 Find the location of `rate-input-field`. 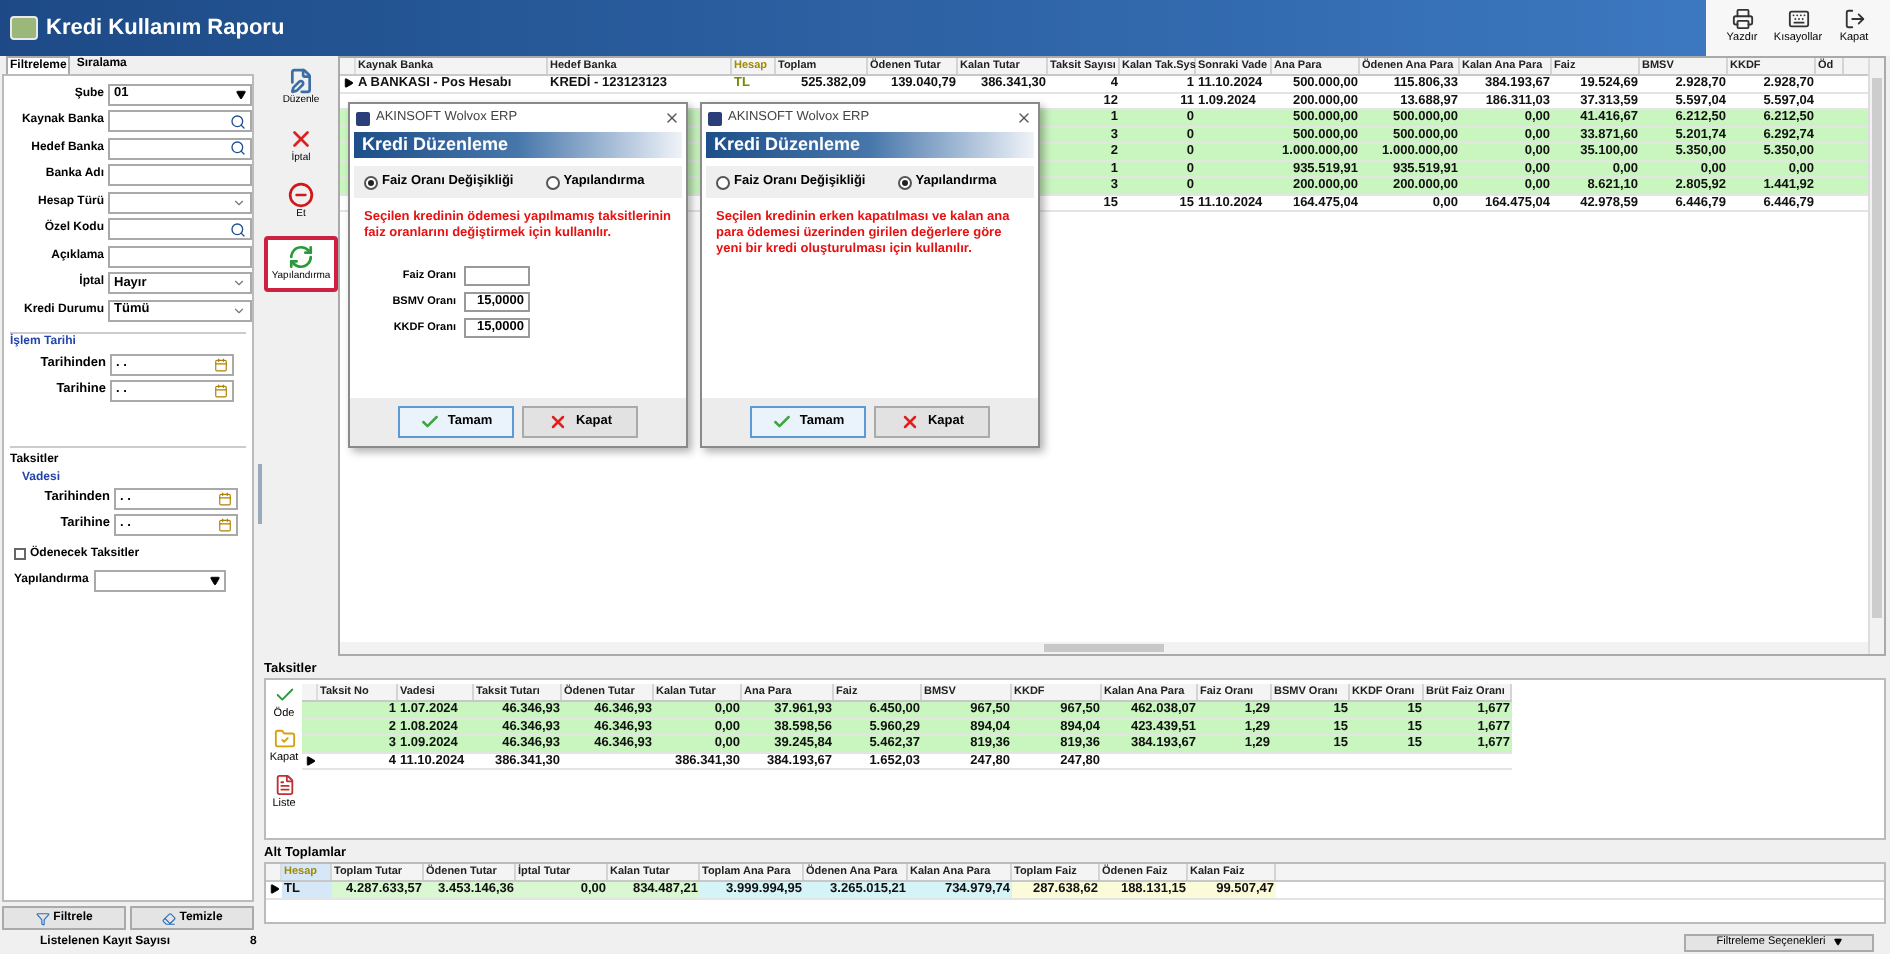

rate-input-field is located at coordinates (497, 276).